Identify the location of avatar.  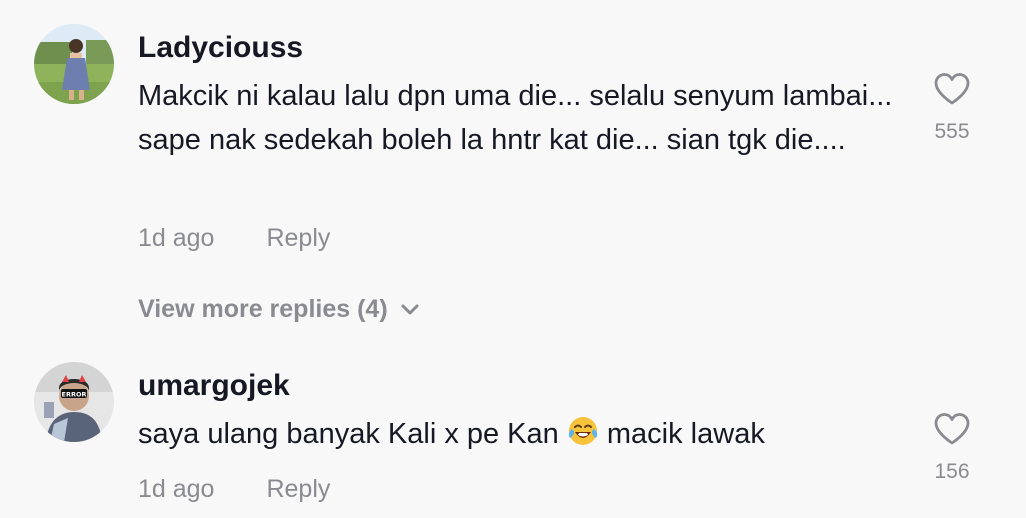
(74, 64).